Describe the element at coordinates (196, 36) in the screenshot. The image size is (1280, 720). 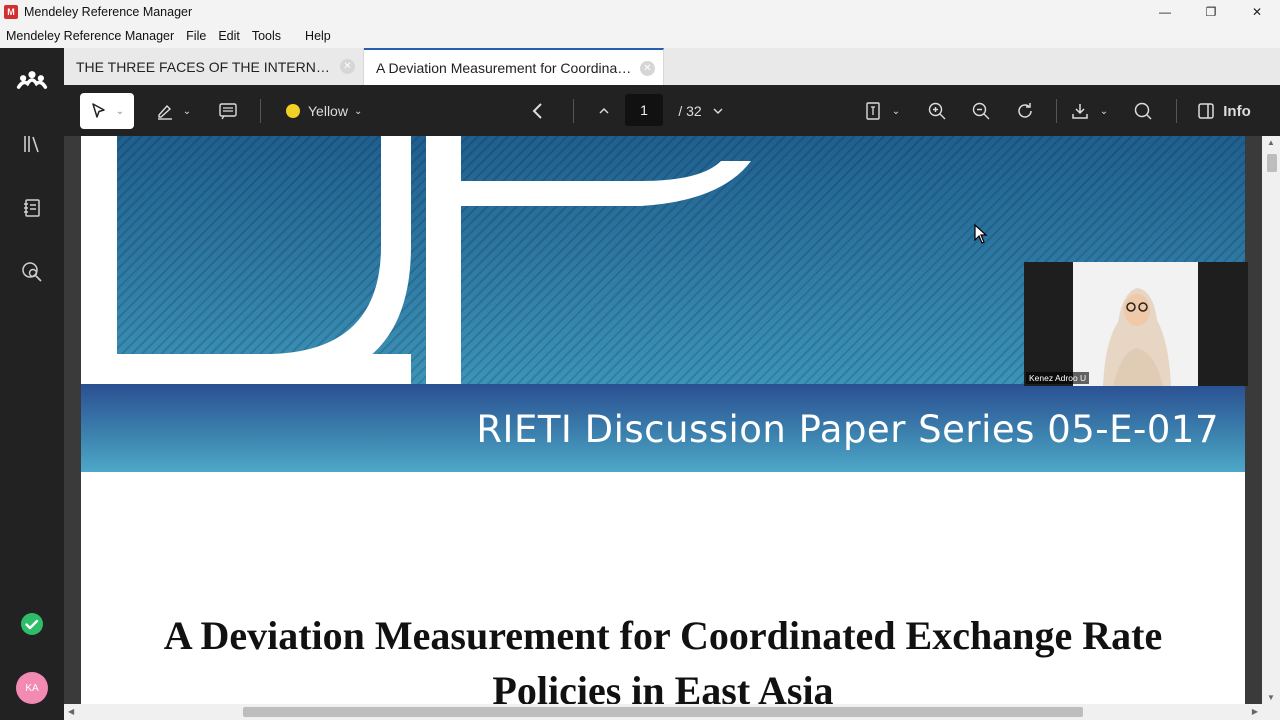
I see `menu-file: File` at that location.